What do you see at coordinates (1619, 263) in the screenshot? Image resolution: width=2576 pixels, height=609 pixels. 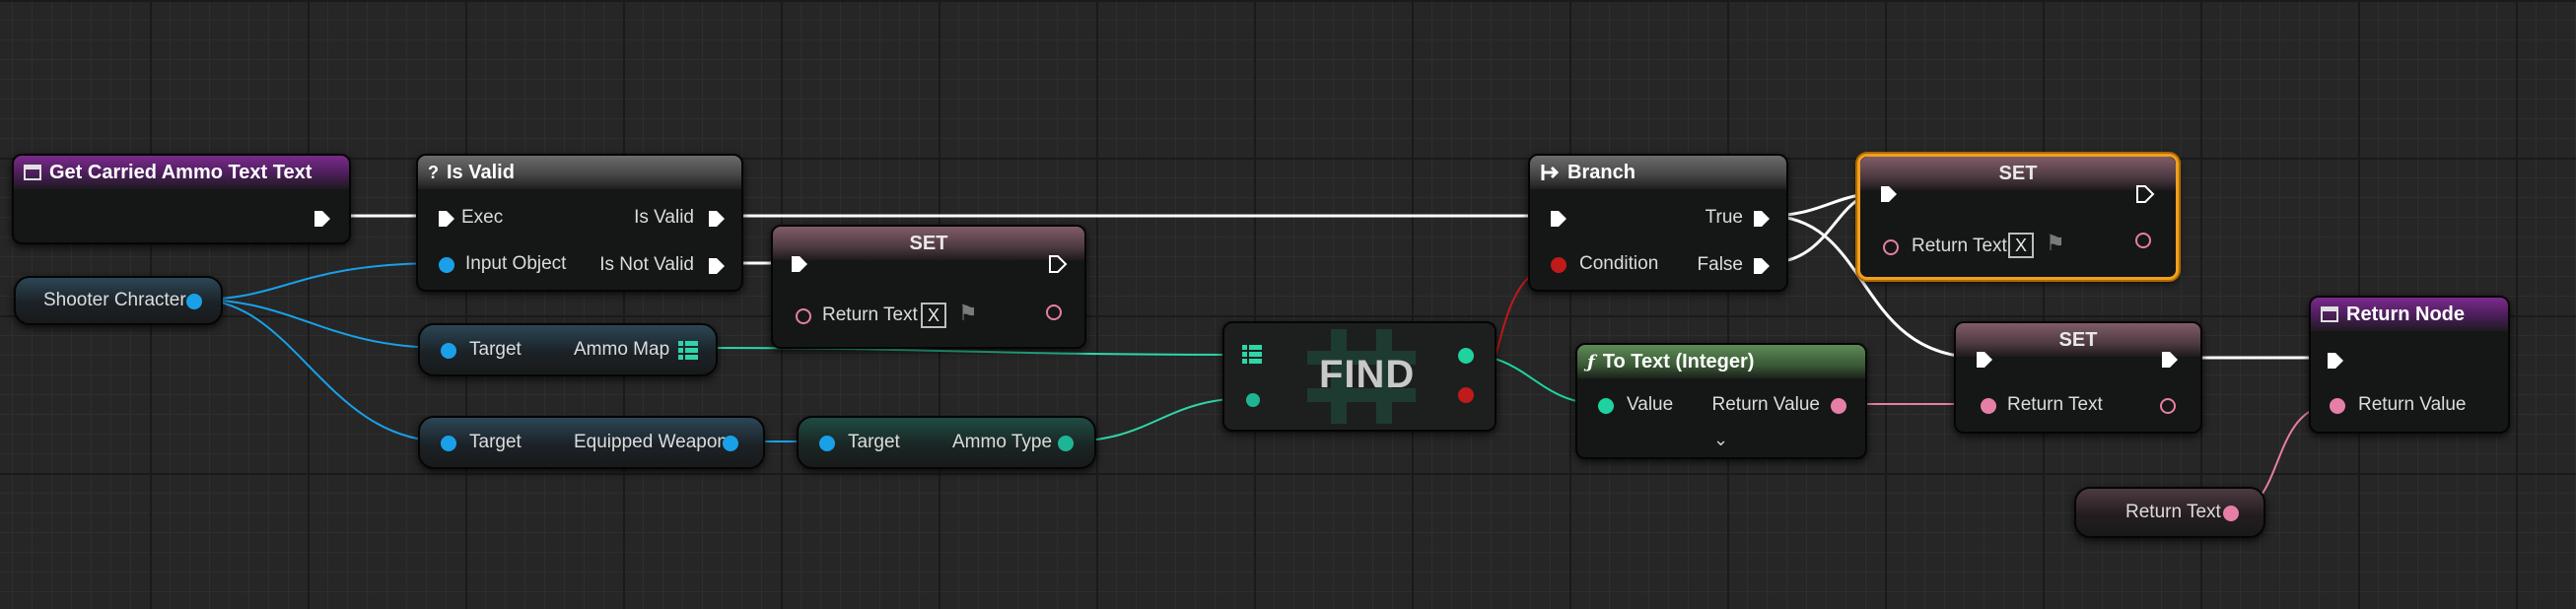 I see `condition-label: Condition` at bounding box center [1619, 263].